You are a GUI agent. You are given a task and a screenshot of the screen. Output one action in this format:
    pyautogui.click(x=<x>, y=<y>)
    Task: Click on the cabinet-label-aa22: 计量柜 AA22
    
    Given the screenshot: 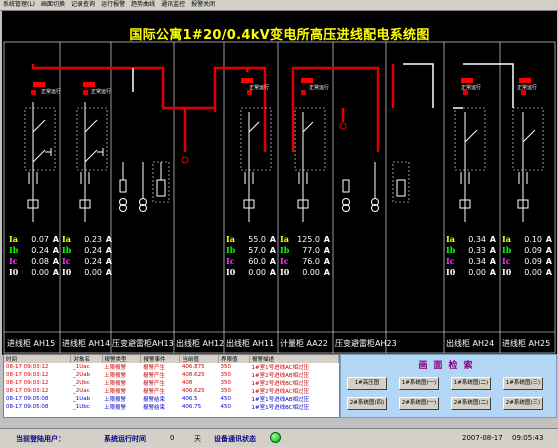 What is the action you would take?
    pyautogui.click(x=304, y=343)
    